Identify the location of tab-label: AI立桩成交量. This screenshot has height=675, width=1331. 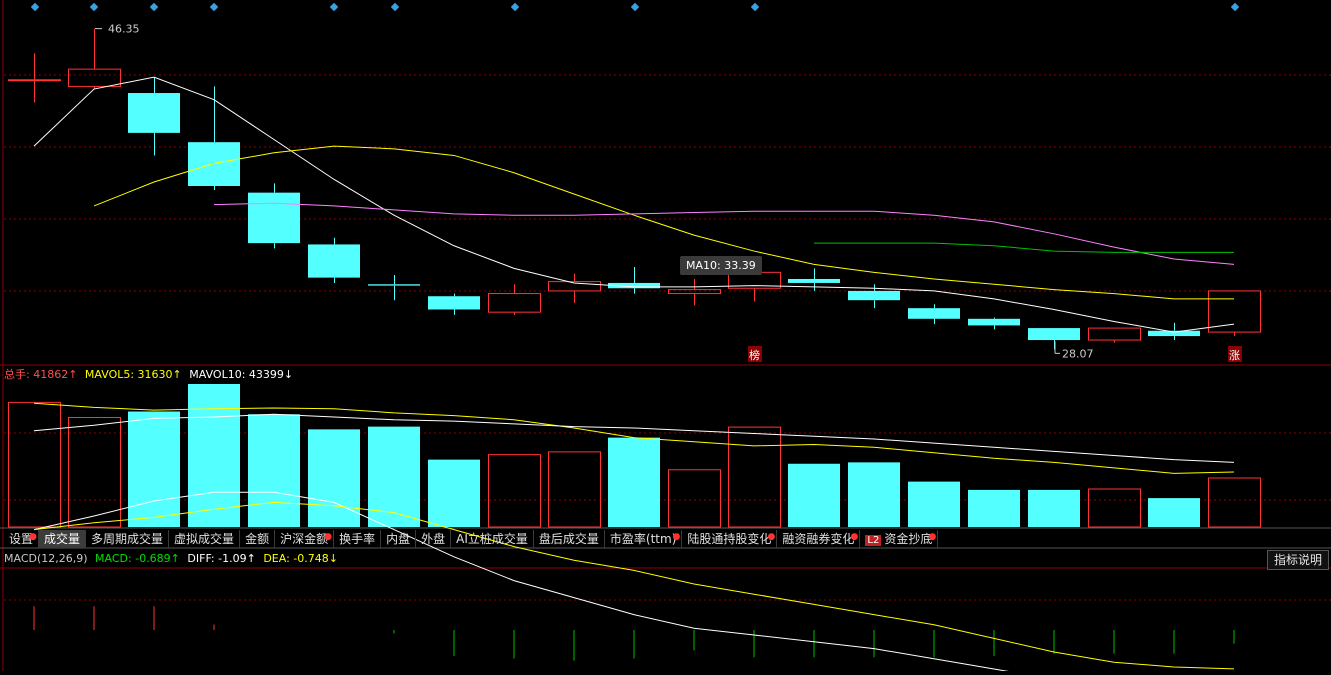
(492, 539).